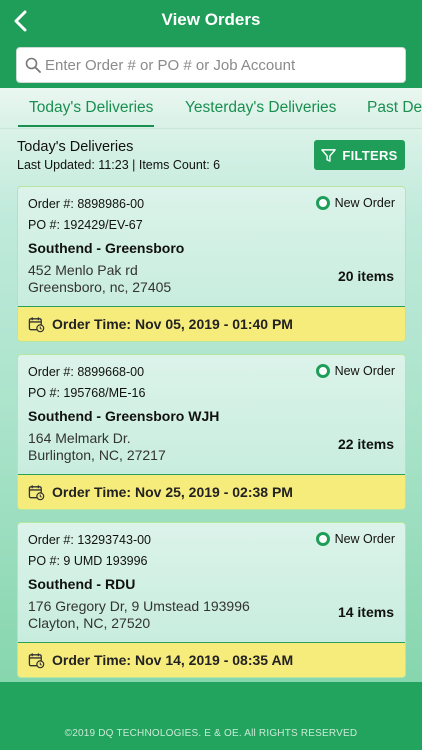 The image size is (422, 750). Describe the element at coordinates (82, 584) in the screenshot. I see `customer-name: Southend - RDU` at that location.